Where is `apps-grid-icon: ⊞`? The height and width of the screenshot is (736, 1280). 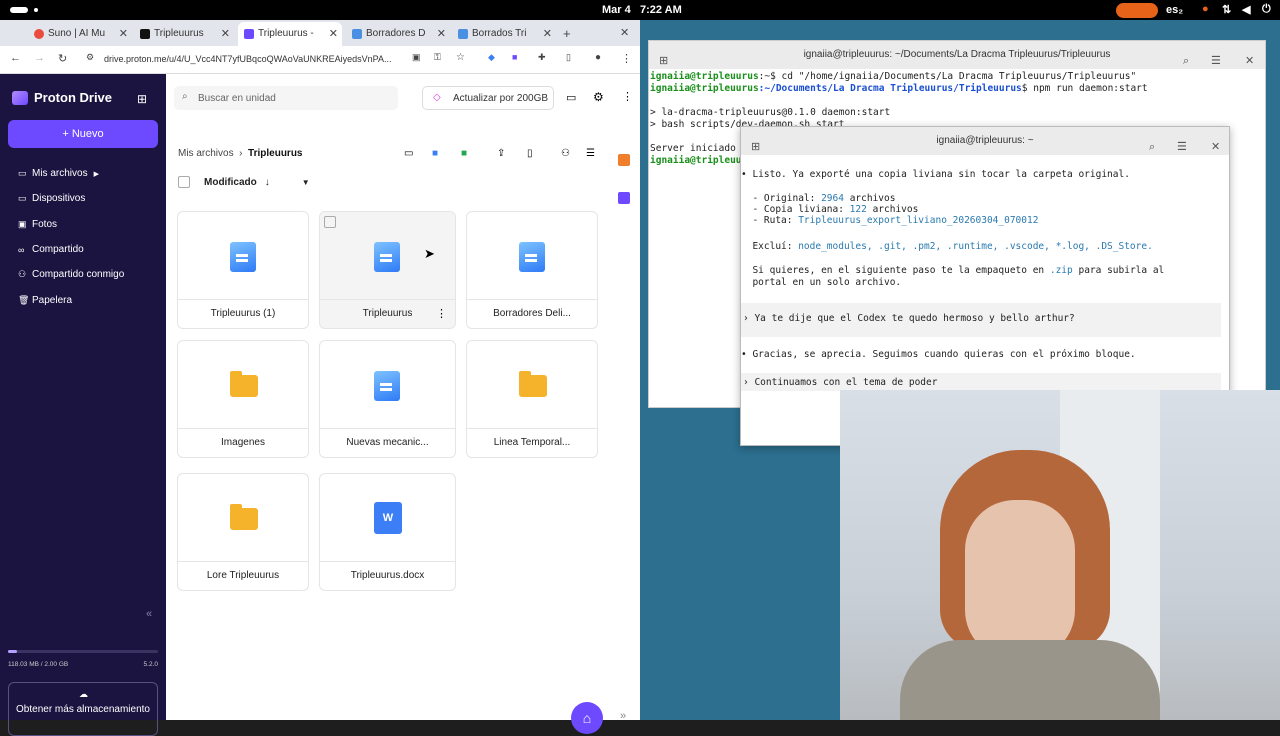
apps-grid-icon: ⊞ is located at coordinates (142, 99).